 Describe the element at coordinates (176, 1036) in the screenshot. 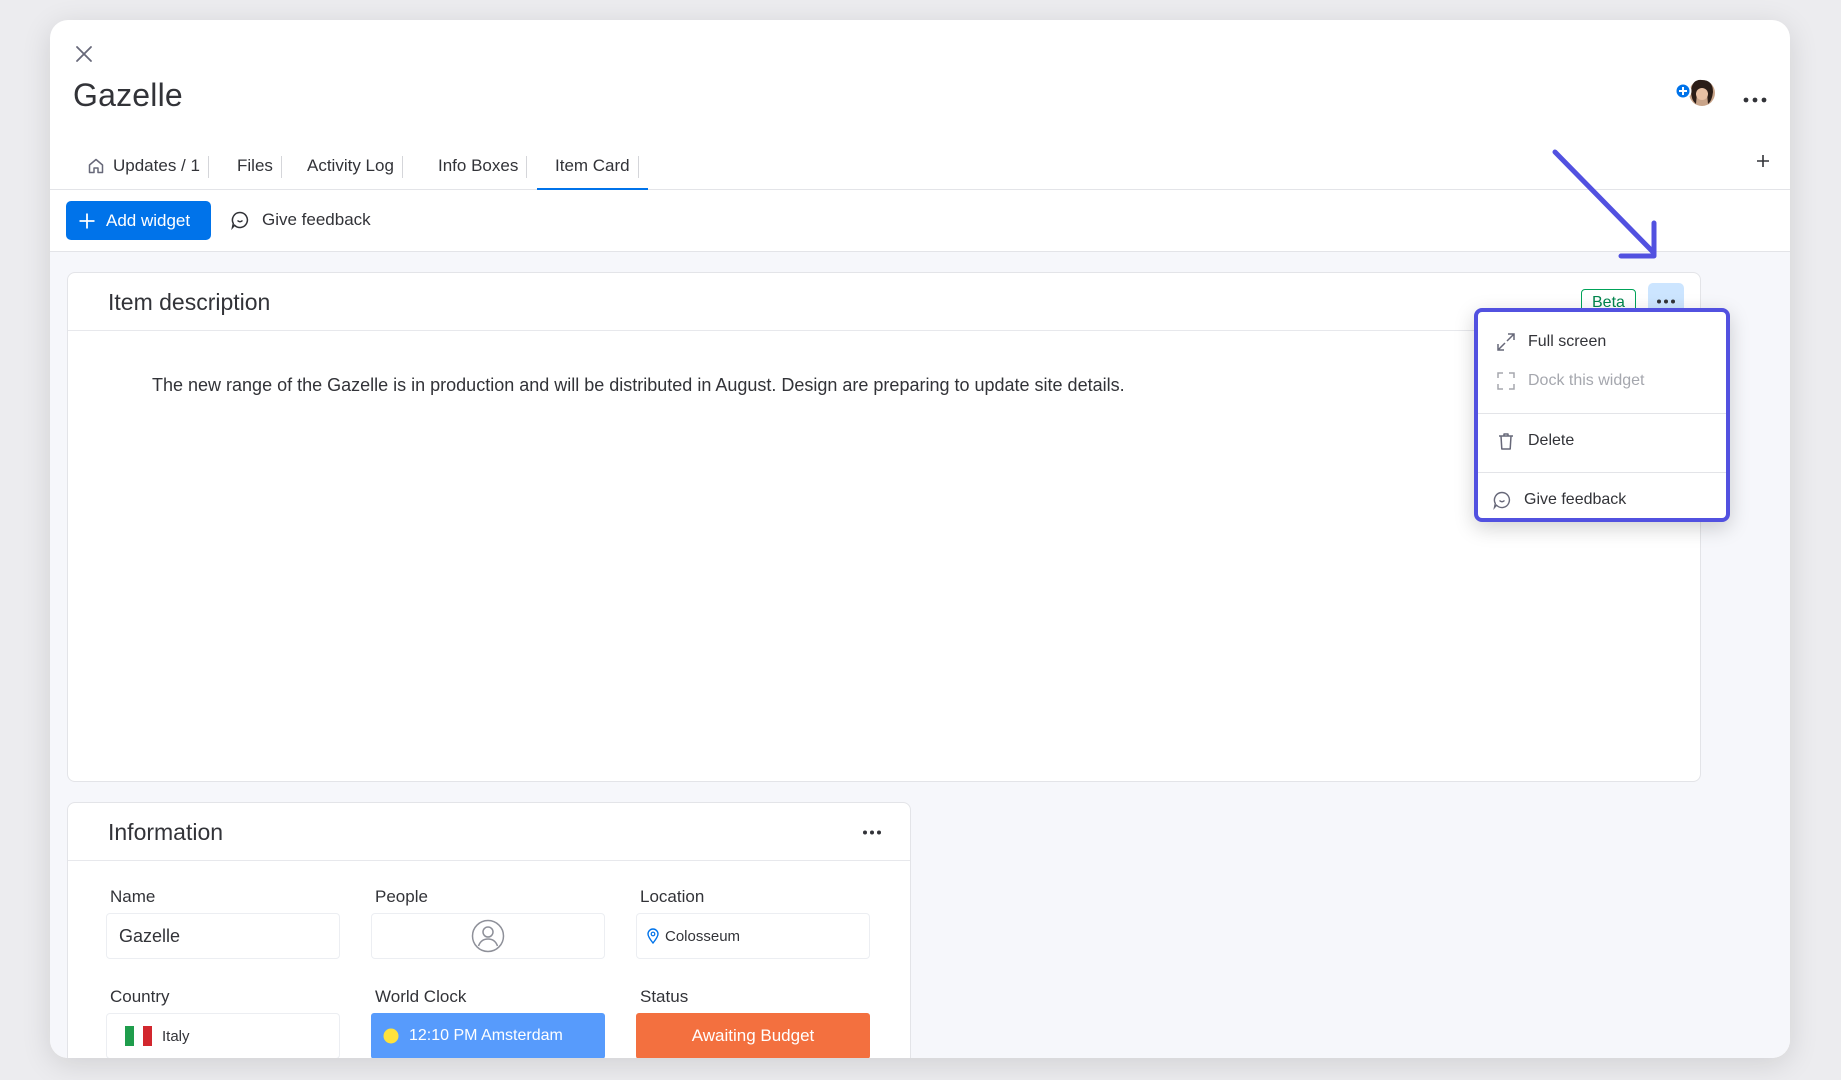

I see `country-value: Italy` at that location.